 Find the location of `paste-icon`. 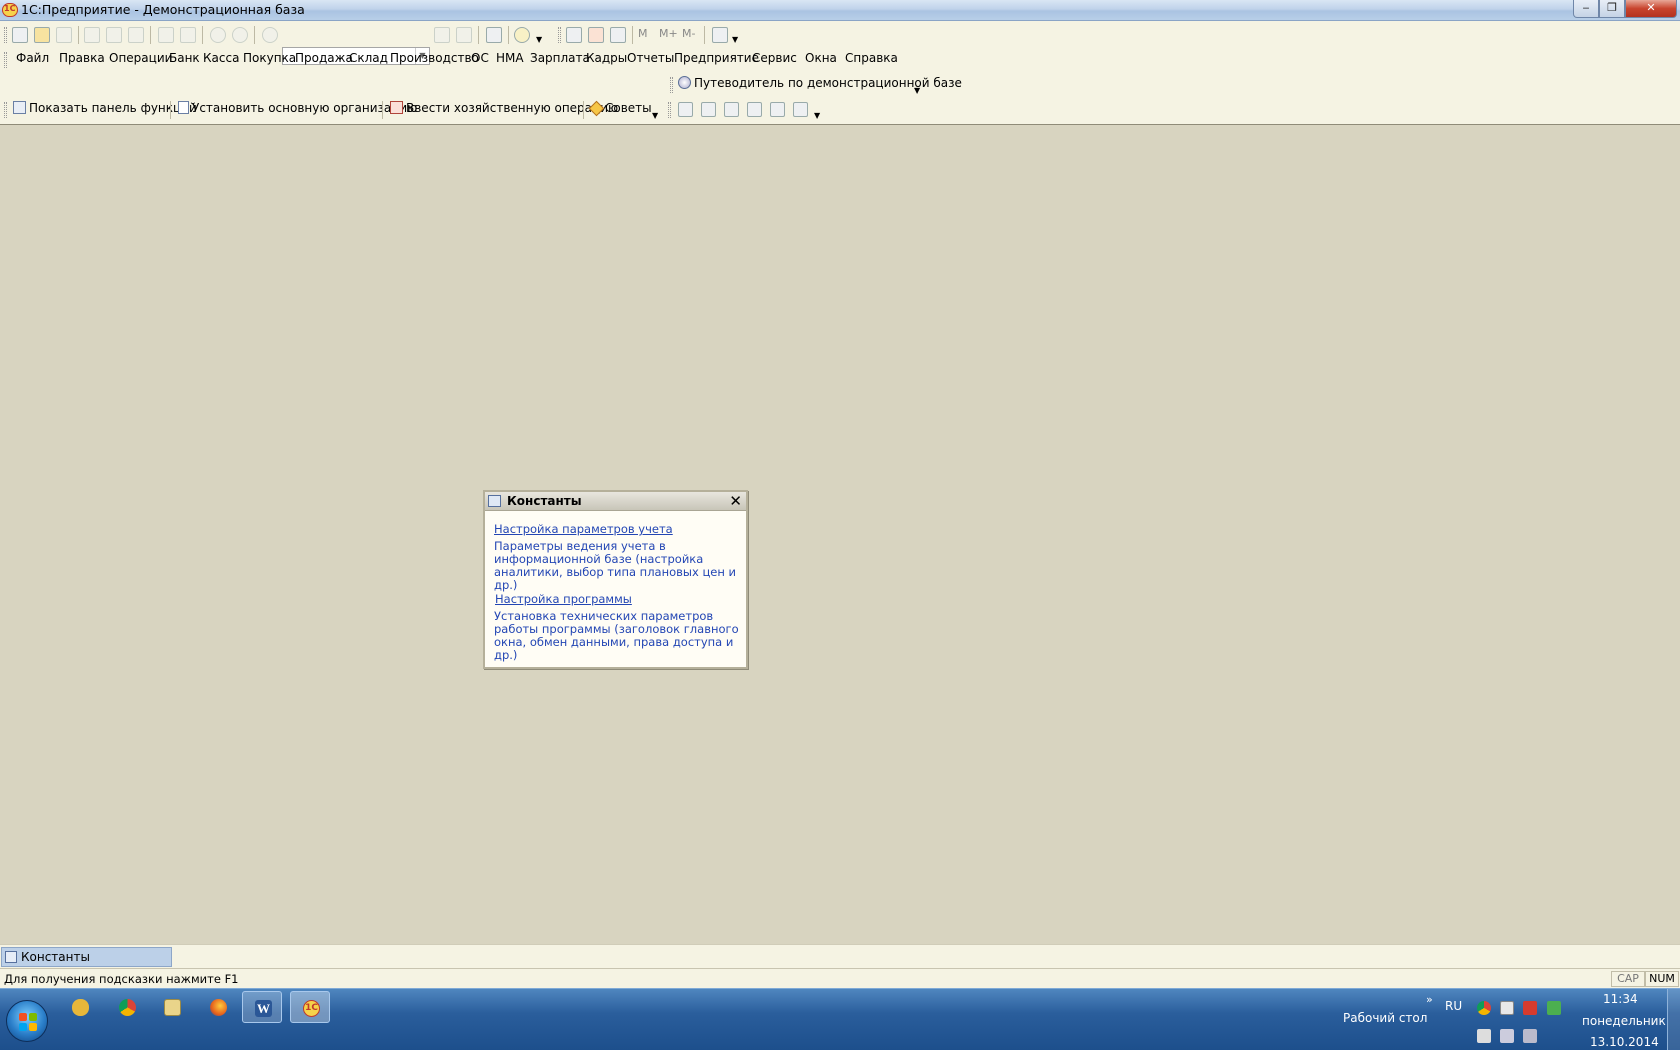

paste-icon is located at coordinates (136, 35).